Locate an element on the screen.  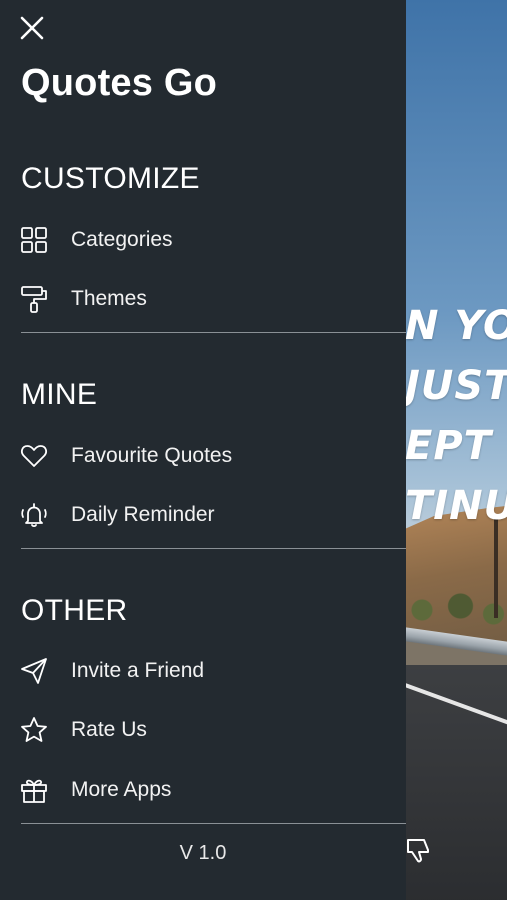
paper-plane-icon is located at coordinates (34, 671).